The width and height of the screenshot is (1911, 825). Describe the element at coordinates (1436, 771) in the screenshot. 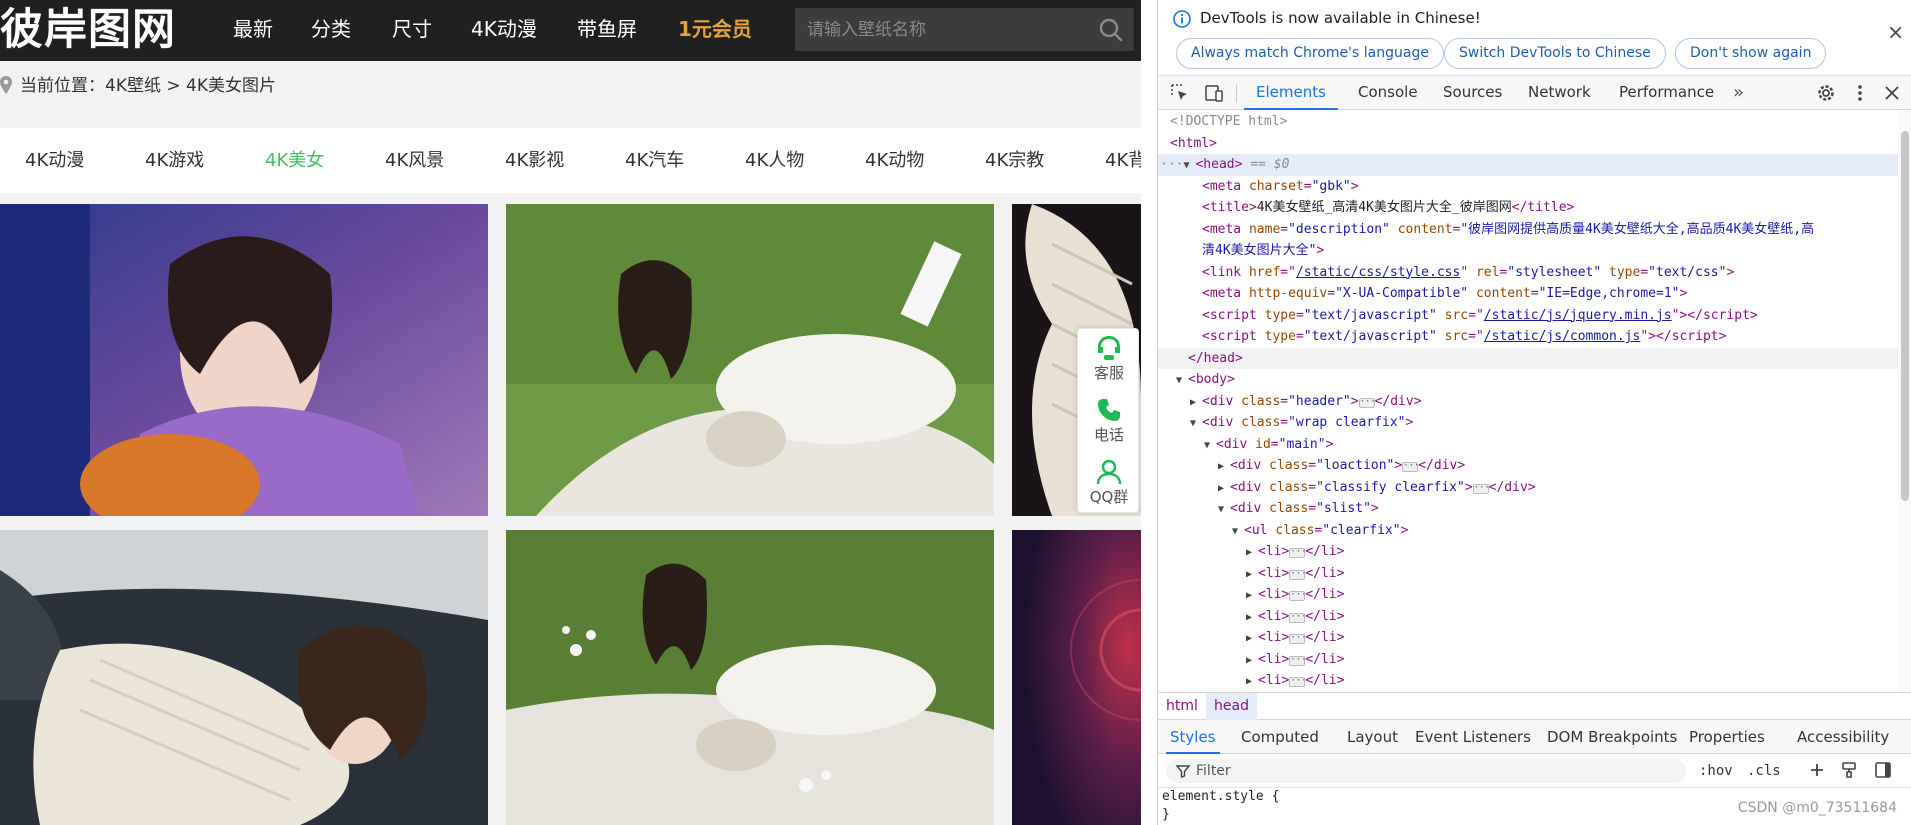

I see `styles-filter-input` at that location.